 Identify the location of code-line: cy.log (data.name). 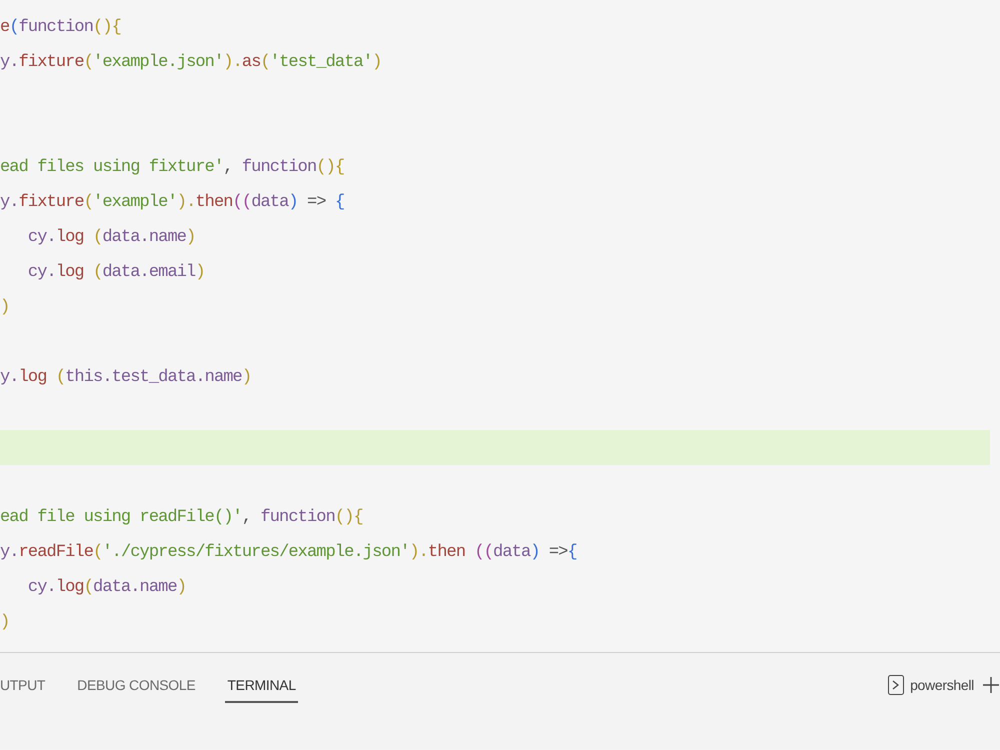
(111, 238).